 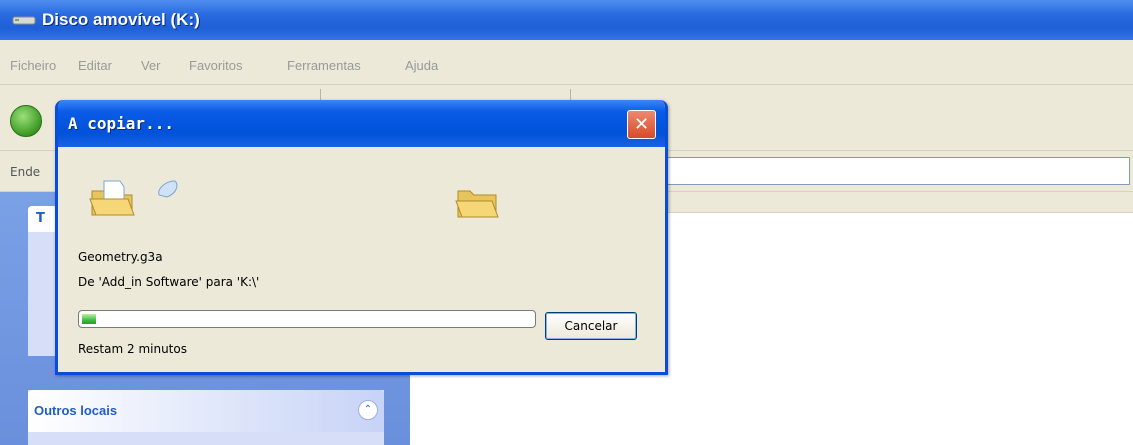 I want to click on dialog-title-bar: A copiar... ✕, so click(x=361, y=123).